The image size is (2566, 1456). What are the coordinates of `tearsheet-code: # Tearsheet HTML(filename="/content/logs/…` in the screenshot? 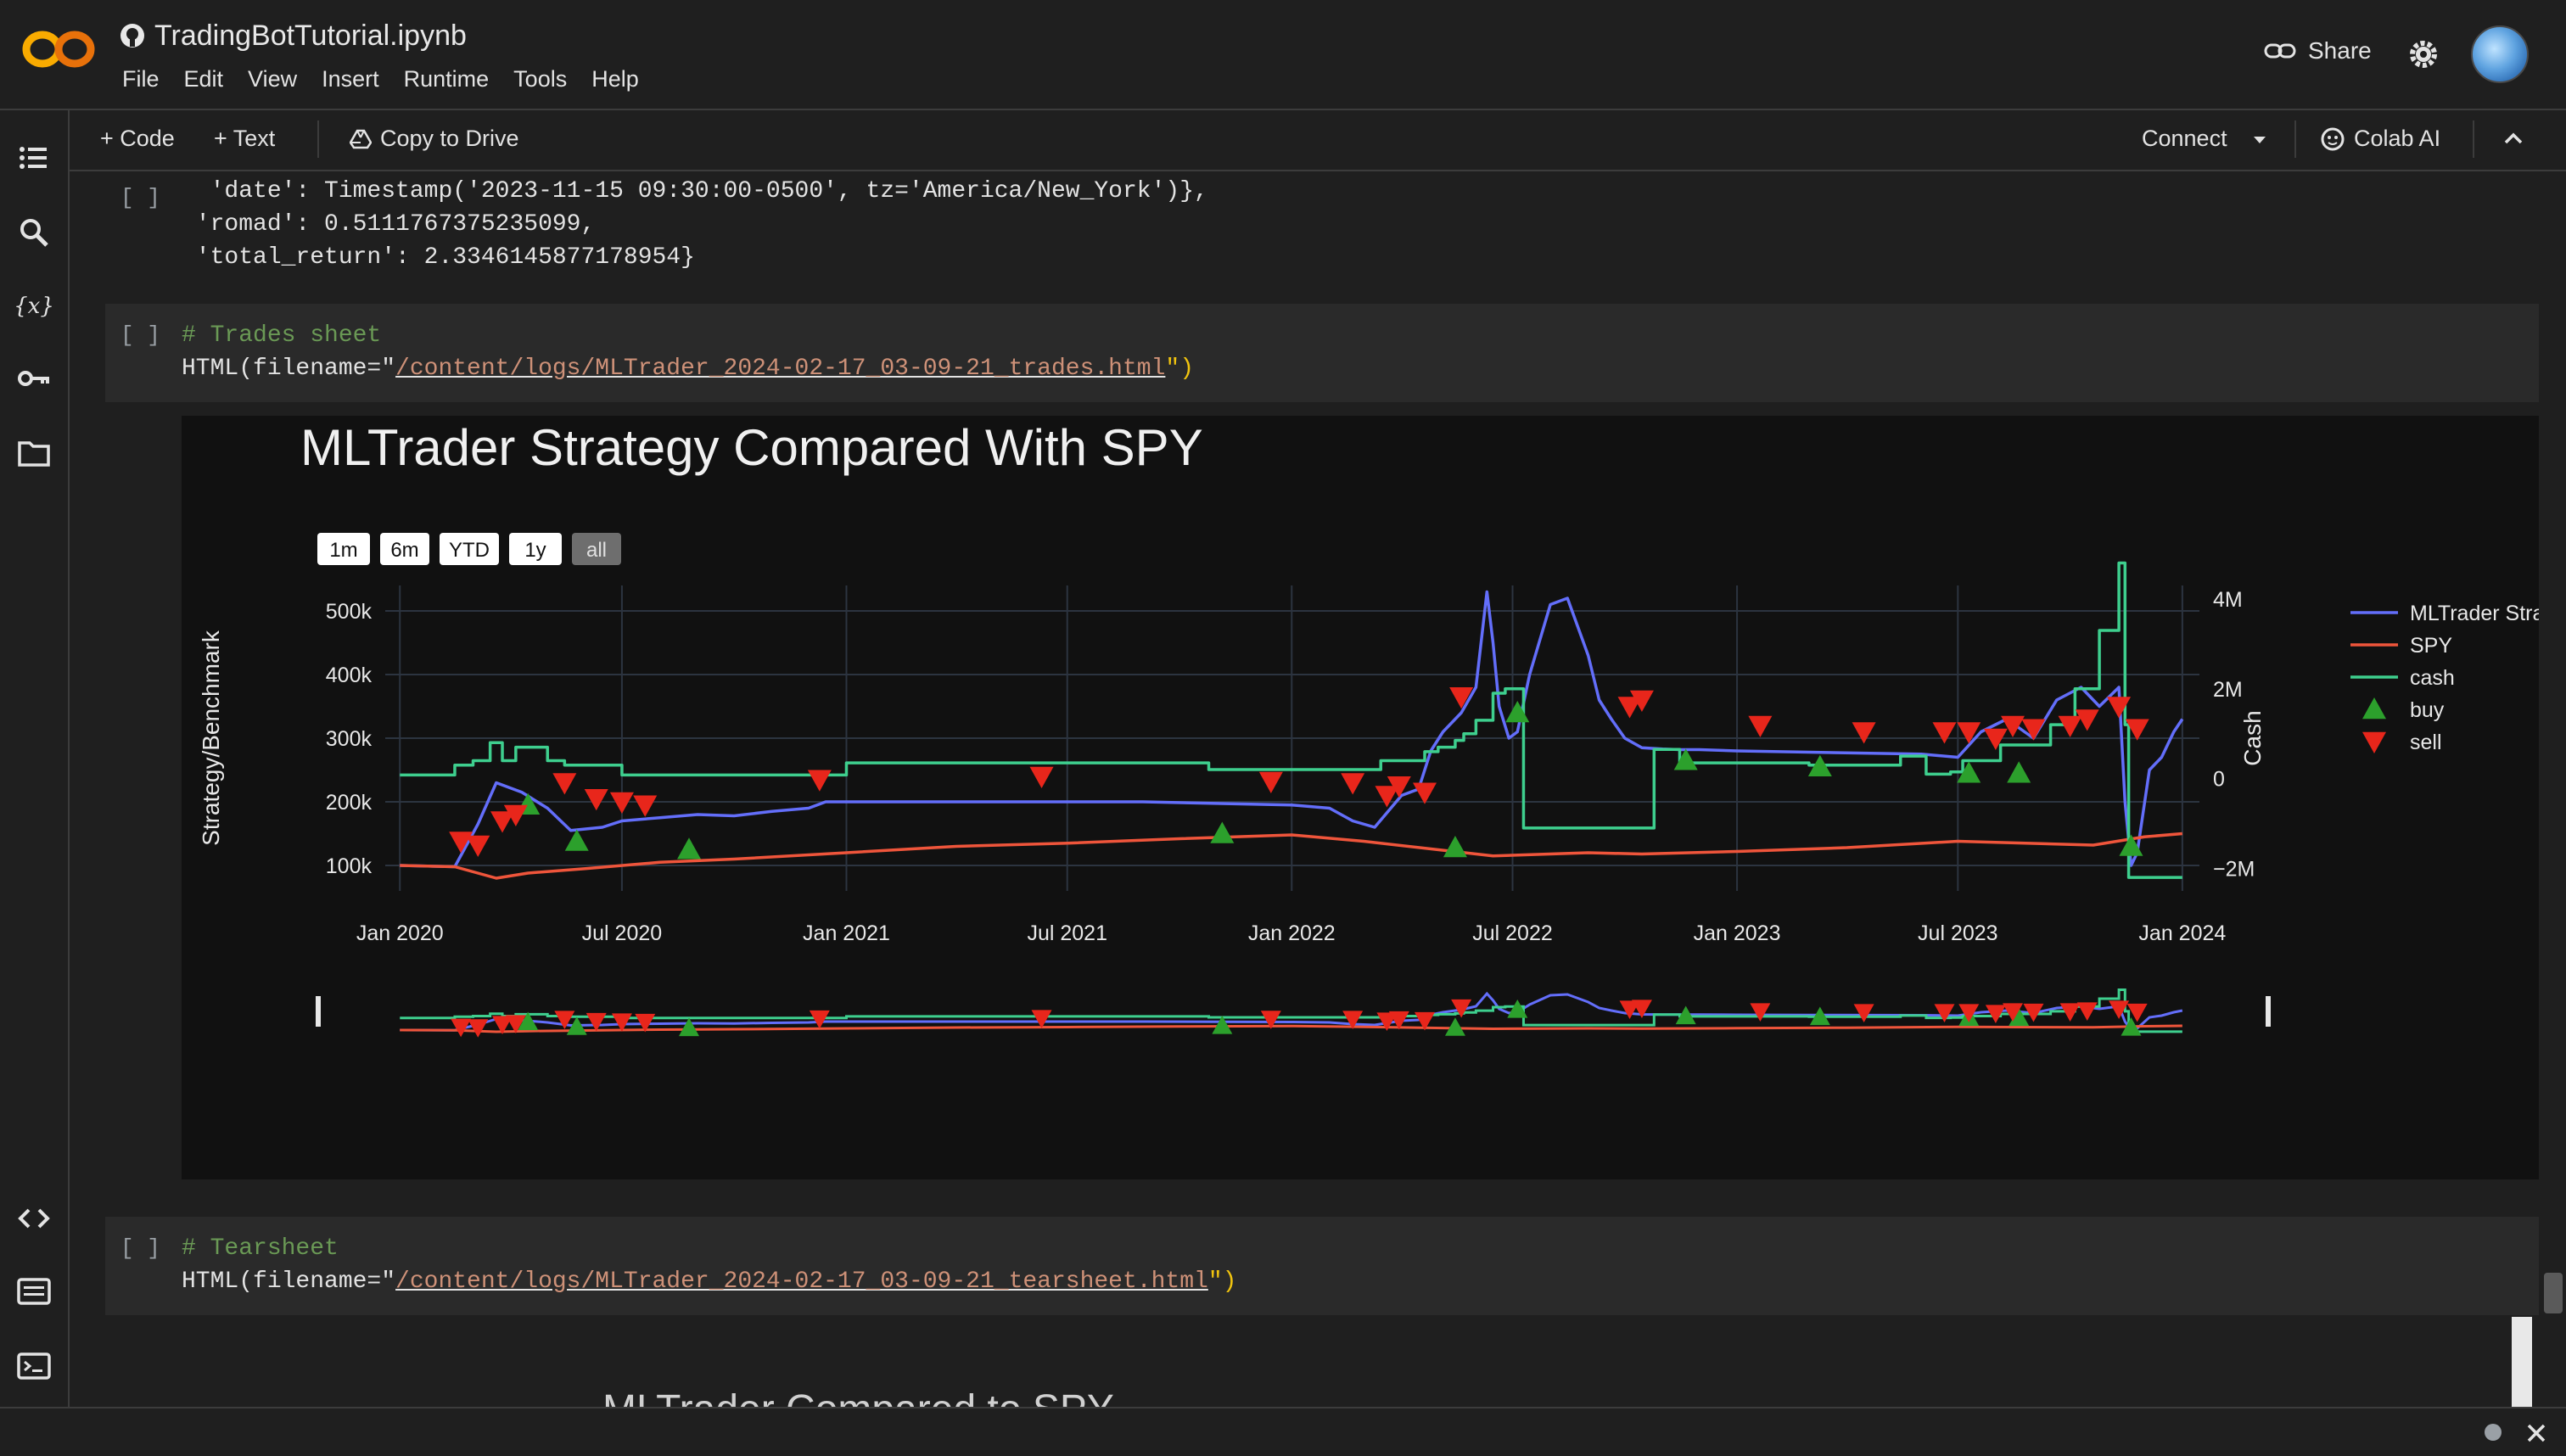 It's located at (709, 1265).